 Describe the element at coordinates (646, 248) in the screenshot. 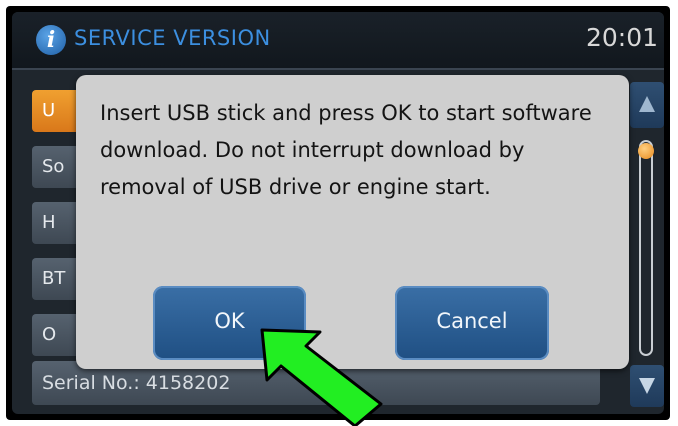

I see `scrollbar-track` at that location.